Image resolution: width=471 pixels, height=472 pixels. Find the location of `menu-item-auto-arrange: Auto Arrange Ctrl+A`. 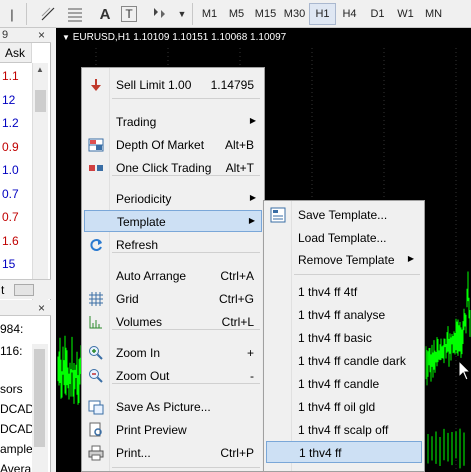

menu-item-auto-arrange: Auto Arrange Ctrl+A is located at coordinates (173, 276).